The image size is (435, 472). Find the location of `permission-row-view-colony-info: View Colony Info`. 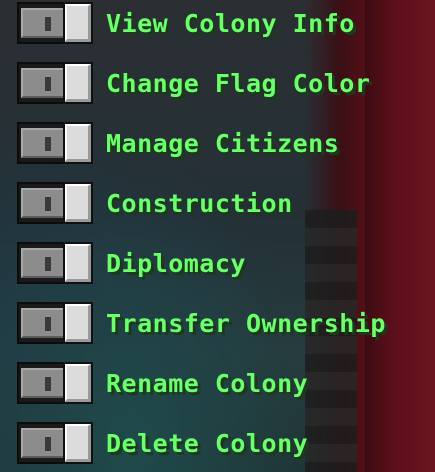

permission-row-view-colony-info: View Colony Info is located at coordinates (186, 23).